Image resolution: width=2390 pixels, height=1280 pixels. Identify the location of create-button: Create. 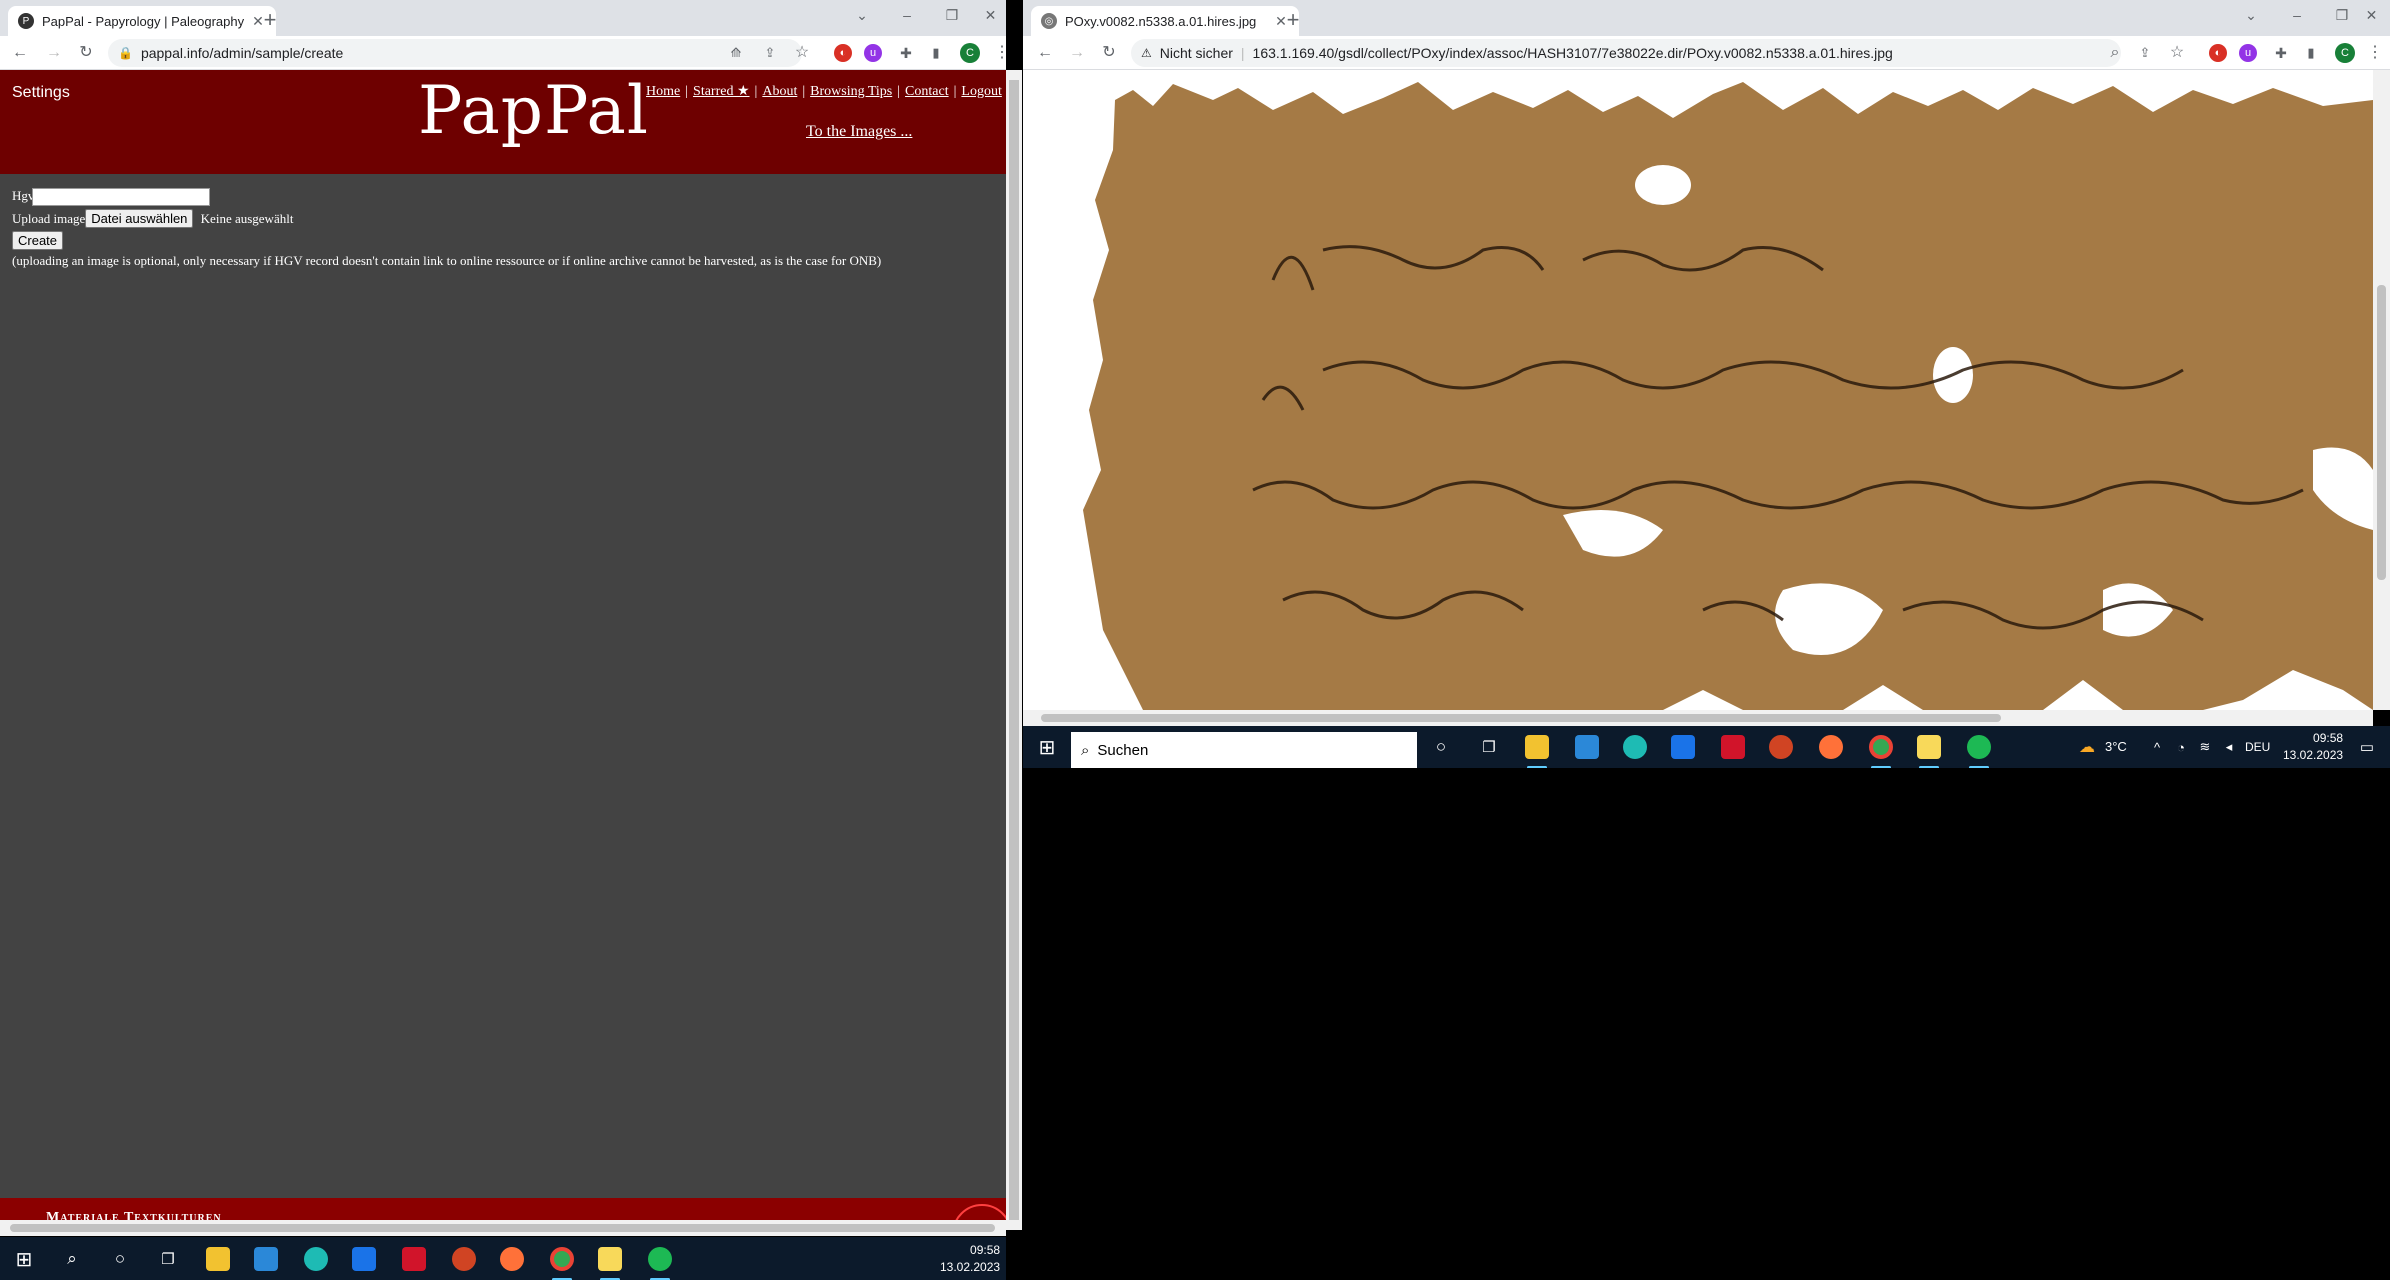
(38, 241).